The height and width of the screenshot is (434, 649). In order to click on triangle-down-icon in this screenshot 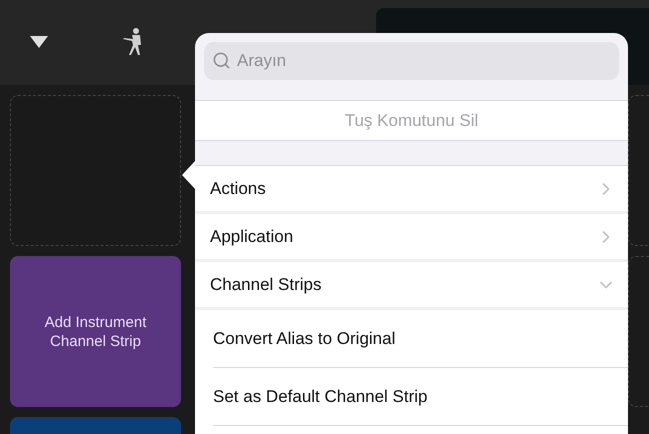, I will do `click(39, 42)`.